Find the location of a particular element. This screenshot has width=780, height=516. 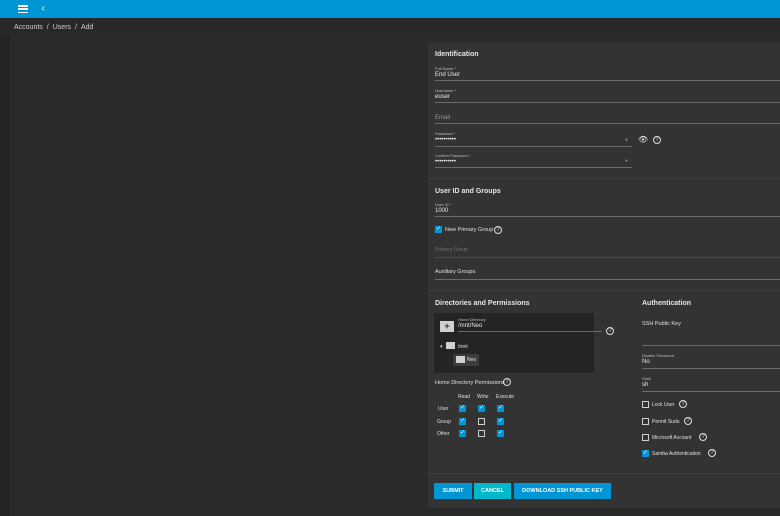

microsoft-account-checkbox is located at coordinates (645, 437).